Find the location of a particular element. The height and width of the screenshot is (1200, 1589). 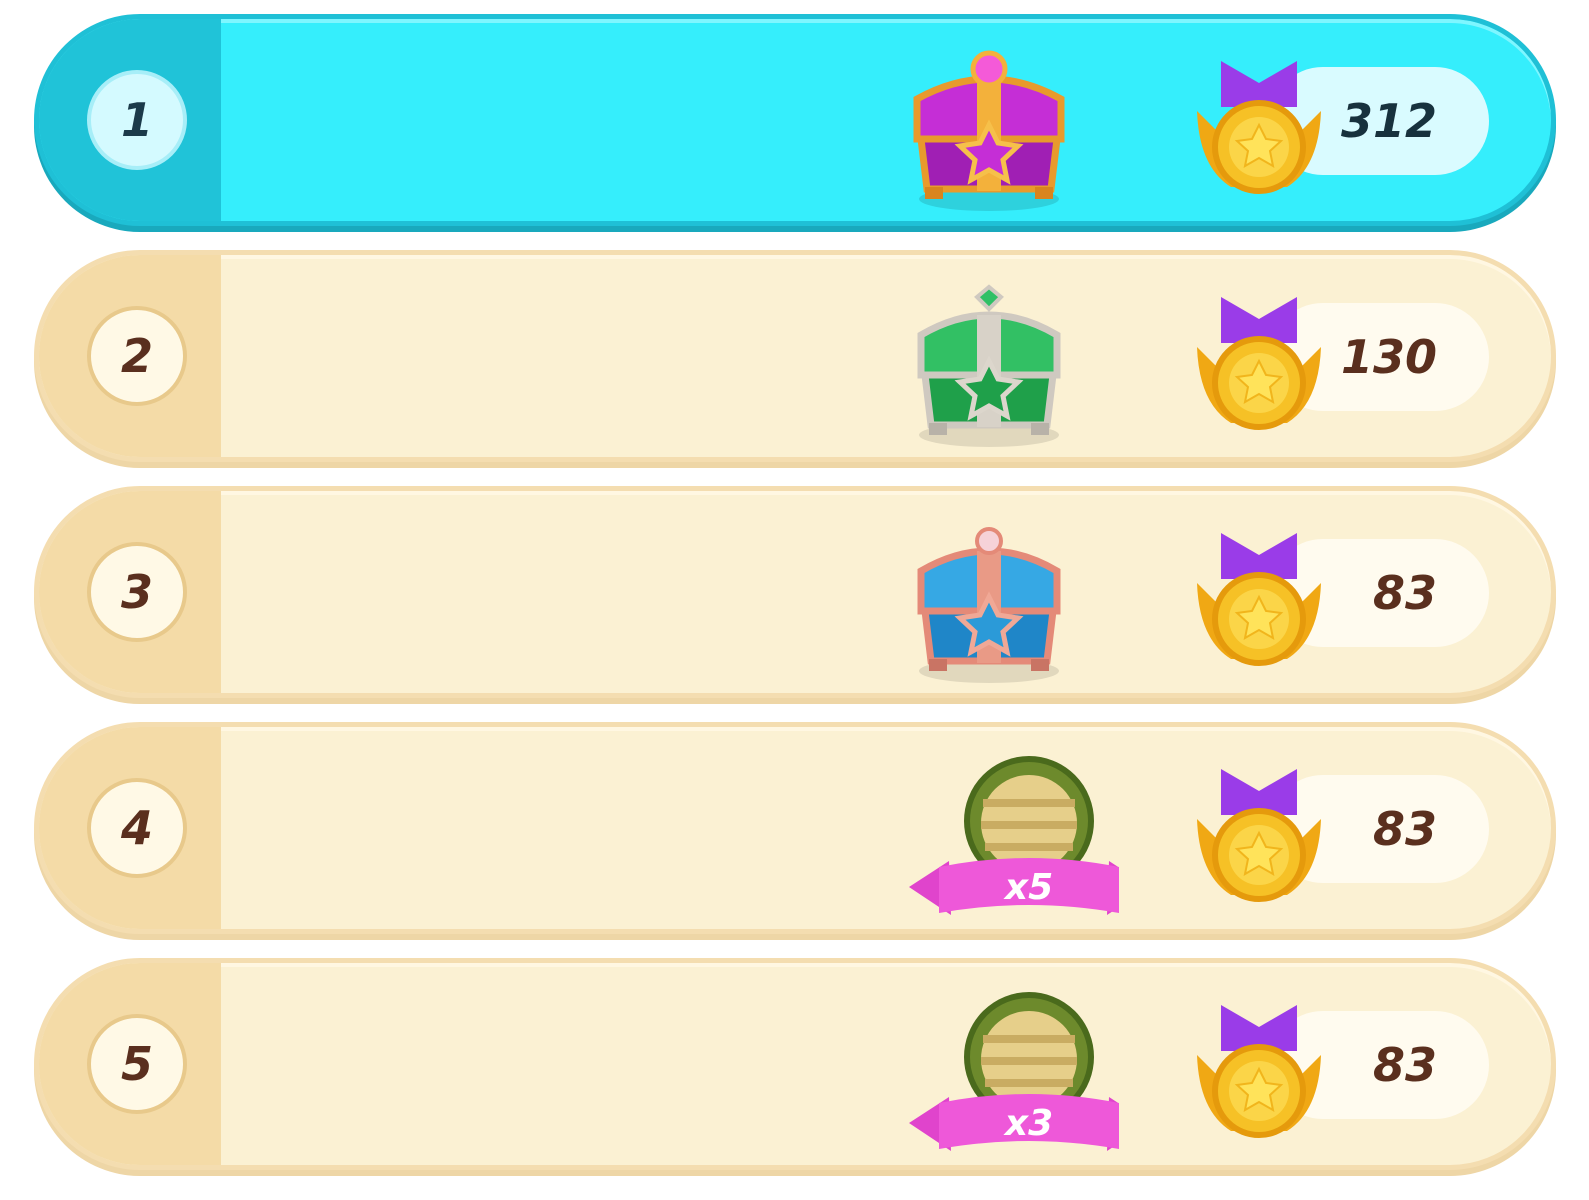

wooden-barrel-icon: x3 is located at coordinates (989, 1068).